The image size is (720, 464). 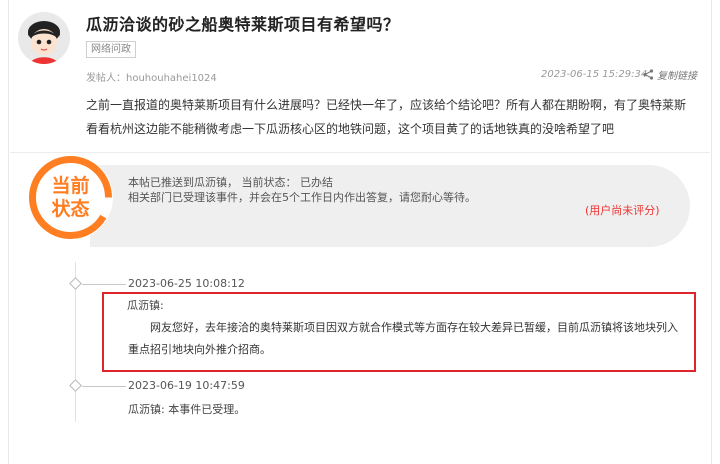 What do you see at coordinates (70, 186) in the screenshot?
I see `status-badge-line1: 当前` at bounding box center [70, 186].